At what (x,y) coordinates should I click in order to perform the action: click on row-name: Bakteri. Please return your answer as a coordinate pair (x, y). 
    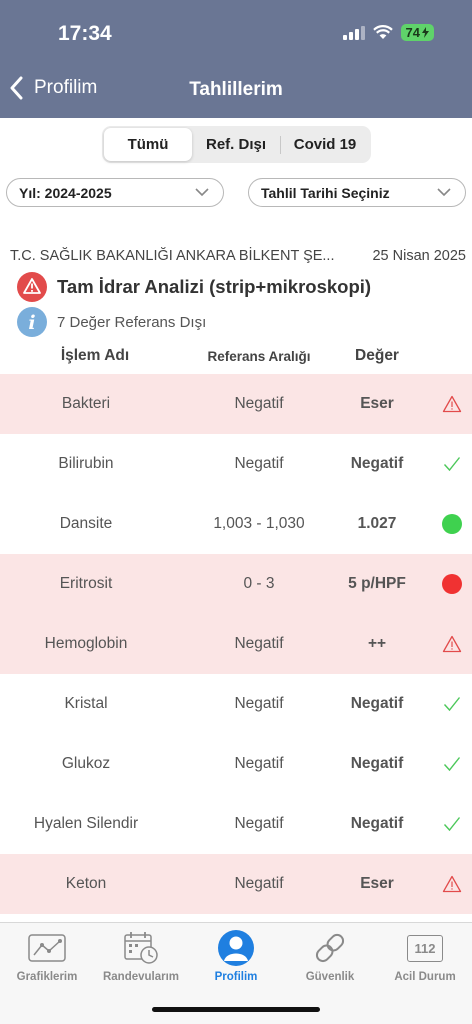
    Looking at the image, I should click on (86, 403).